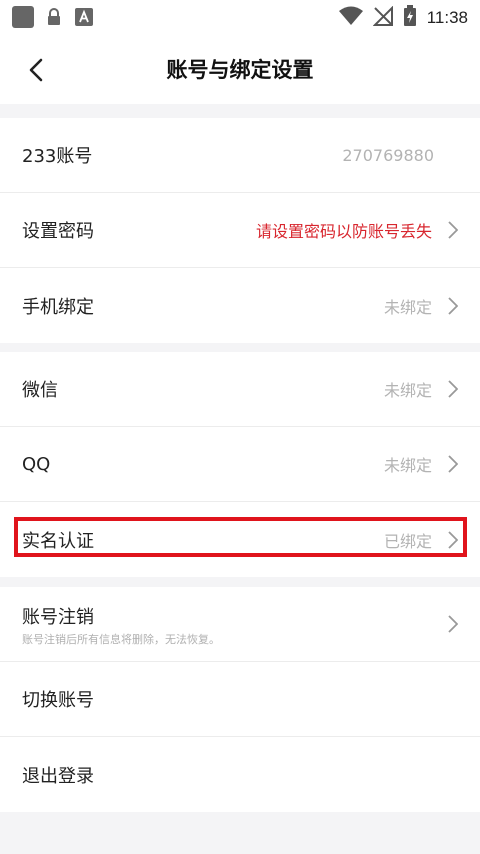 The height and width of the screenshot is (854, 480). Describe the element at coordinates (240, 624) in the screenshot. I see `row-delete-account: 账号注销 账号注销后所有信息将删除，无法恢复。` at that location.